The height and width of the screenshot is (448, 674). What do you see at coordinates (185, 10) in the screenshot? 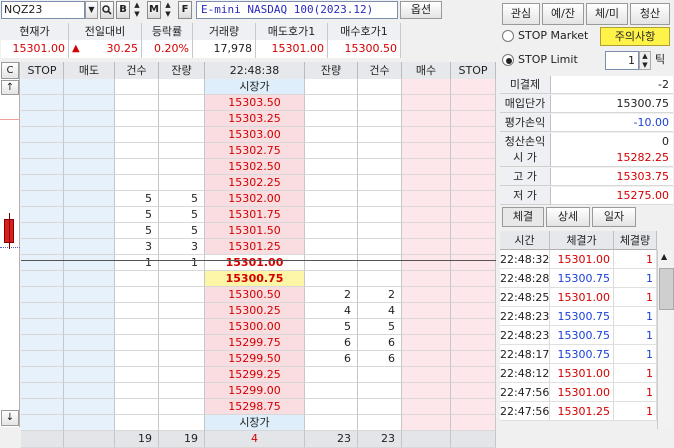
I see `f-button: F` at bounding box center [185, 10].